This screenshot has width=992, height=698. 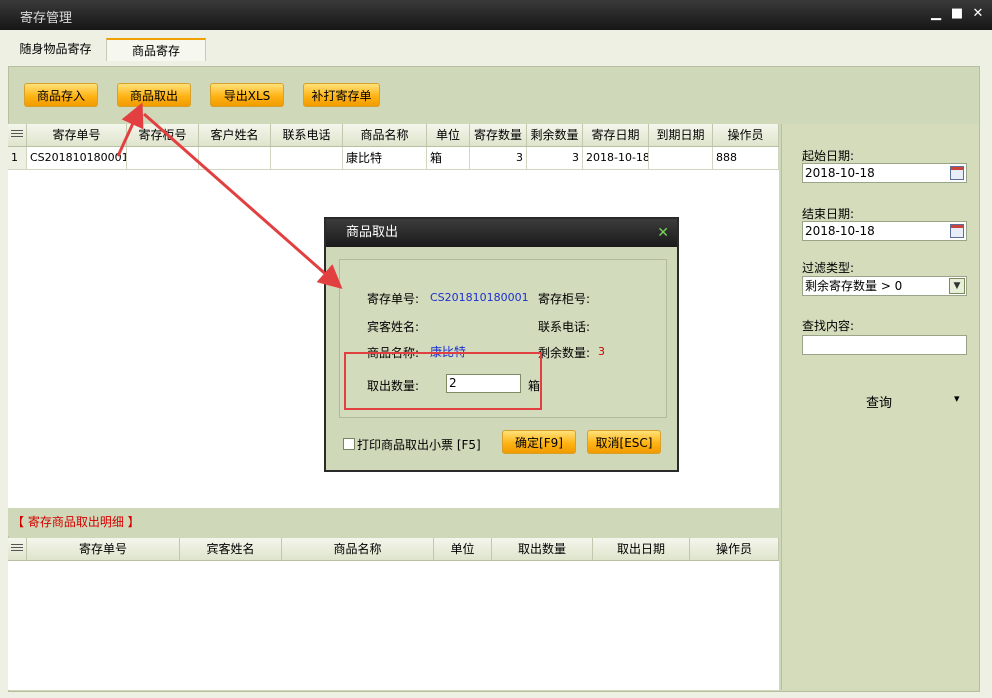 I want to click on annotation-arrows, so click(x=229, y=195).